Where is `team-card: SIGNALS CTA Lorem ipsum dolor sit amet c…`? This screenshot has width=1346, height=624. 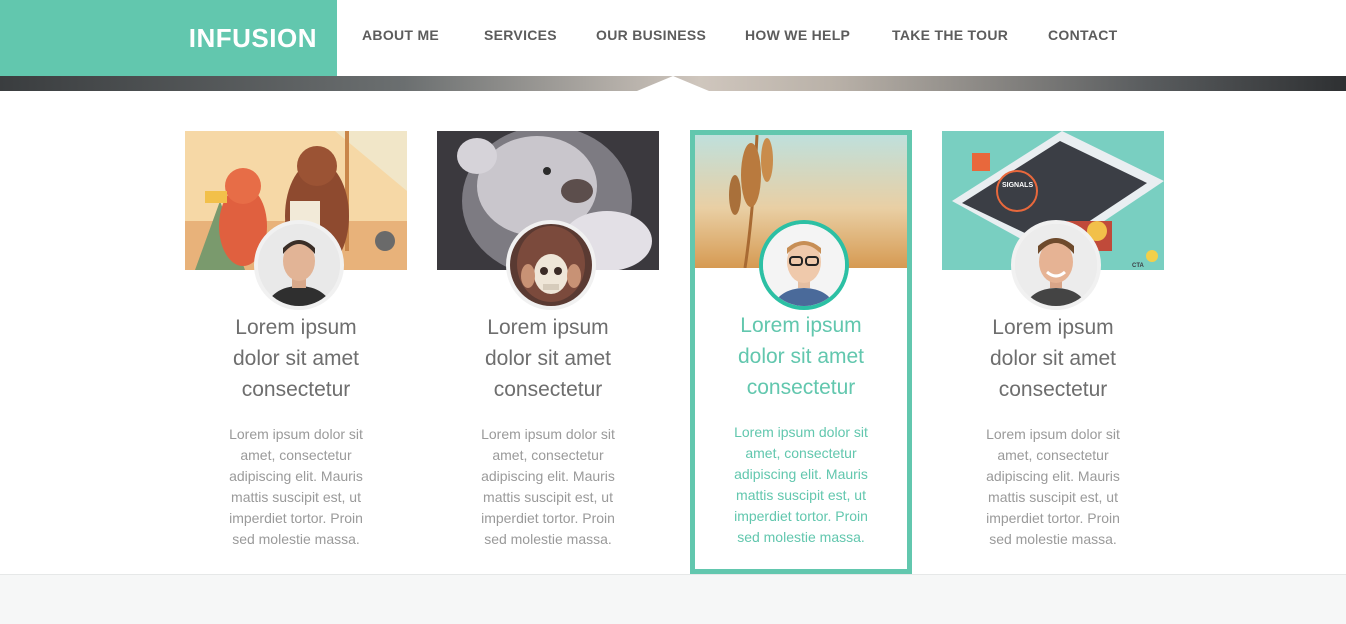 team-card: SIGNALS CTA Lorem ipsum dolor sit amet c… is located at coordinates (1053, 351).